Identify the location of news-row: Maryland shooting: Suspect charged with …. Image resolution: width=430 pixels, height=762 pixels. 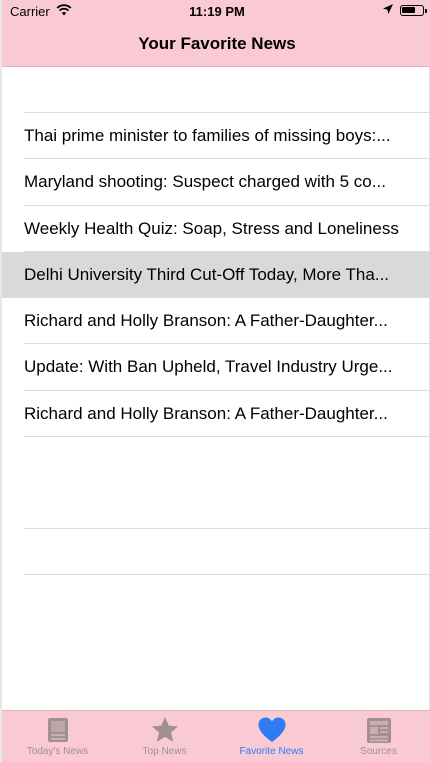
(216, 182).